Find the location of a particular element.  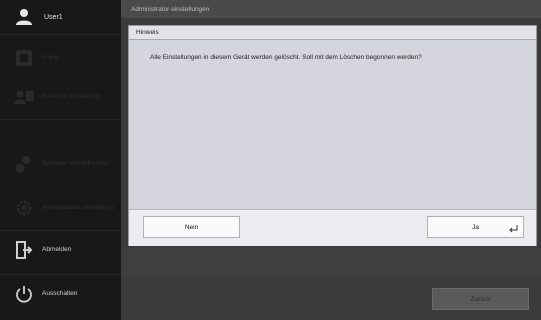

dialog-button-bar: Nein Ja is located at coordinates (332, 227).